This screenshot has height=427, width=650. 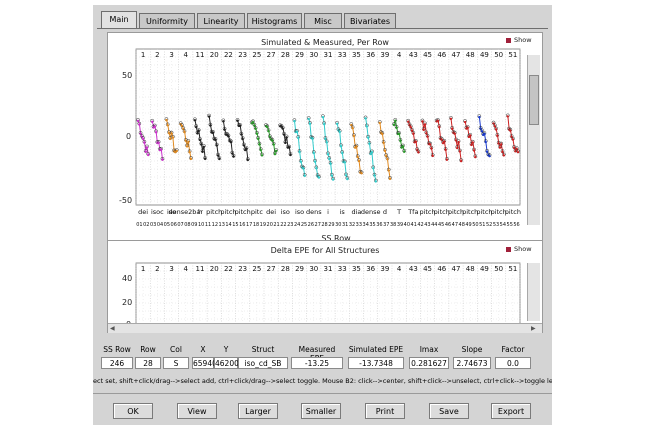 What do you see at coordinates (258, 411) in the screenshot?
I see `larger-button: Larger` at bounding box center [258, 411].